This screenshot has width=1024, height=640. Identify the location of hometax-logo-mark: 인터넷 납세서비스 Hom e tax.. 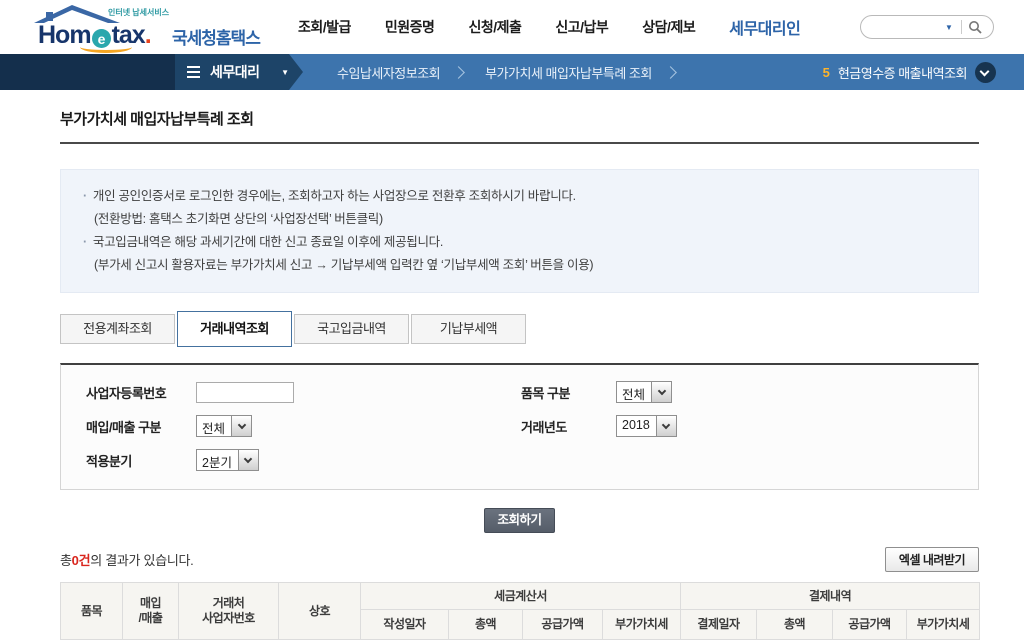
(102, 29).